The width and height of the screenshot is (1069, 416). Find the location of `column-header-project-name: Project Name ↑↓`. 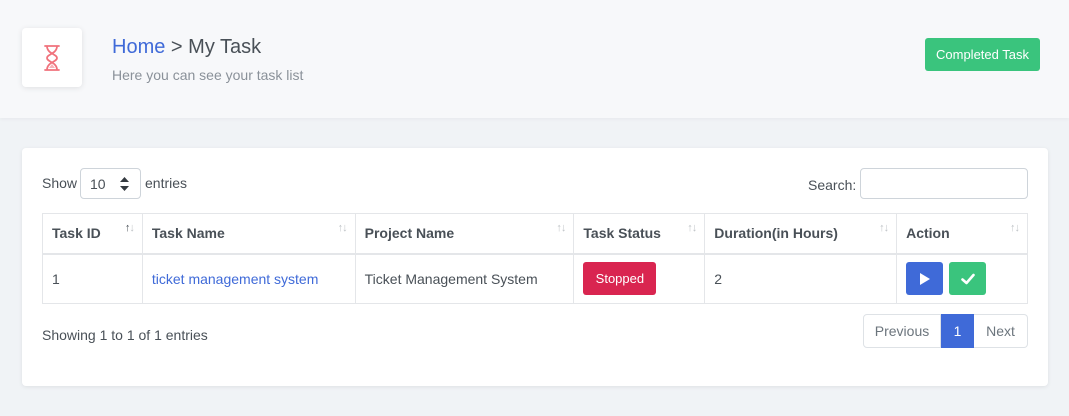

column-header-project-name: Project Name ↑↓ is located at coordinates (464, 234).